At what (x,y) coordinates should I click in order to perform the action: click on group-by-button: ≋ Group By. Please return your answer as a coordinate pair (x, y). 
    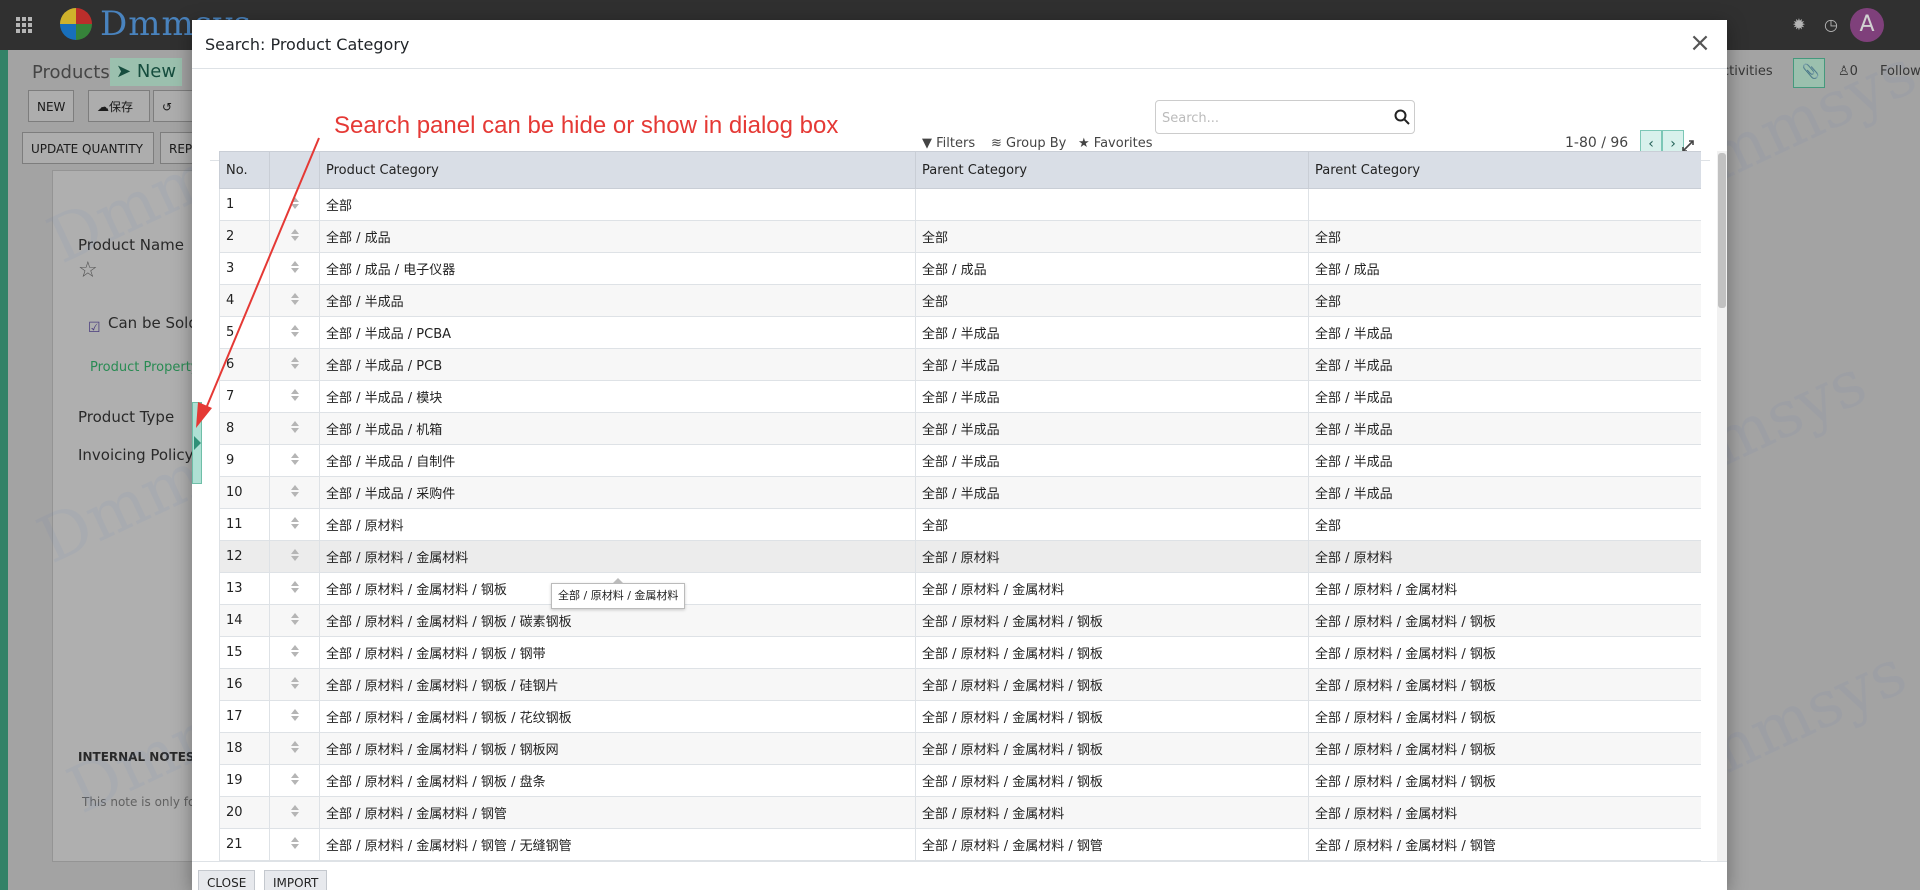
    Looking at the image, I should click on (1028, 143).